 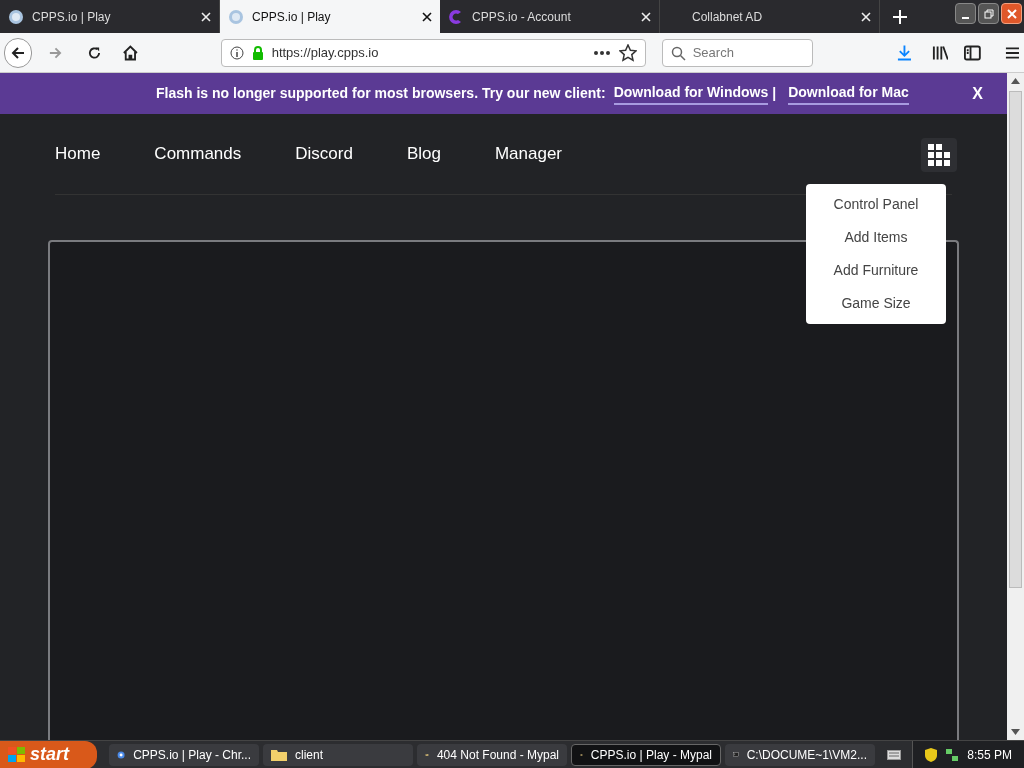 What do you see at coordinates (1015, 81) in the screenshot?
I see `scroll-up-icon` at bounding box center [1015, 81].